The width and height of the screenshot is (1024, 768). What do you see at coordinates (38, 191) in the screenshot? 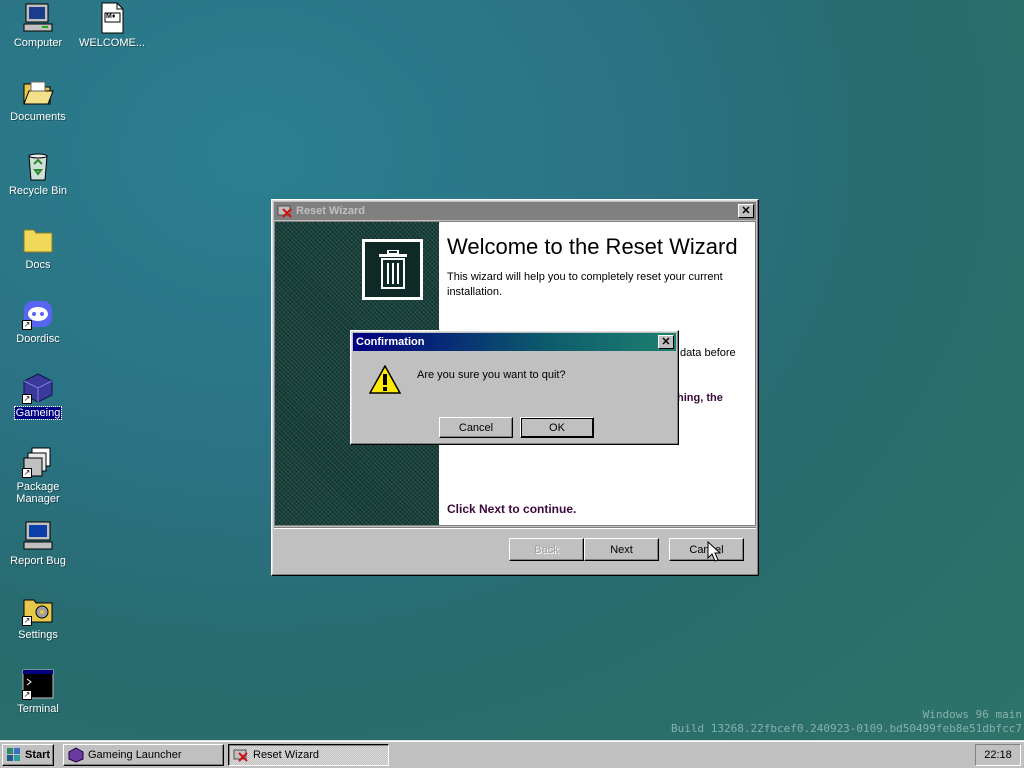
I see `desktop-icon-label: Recycle Bin` at bounding box center [38, 191].